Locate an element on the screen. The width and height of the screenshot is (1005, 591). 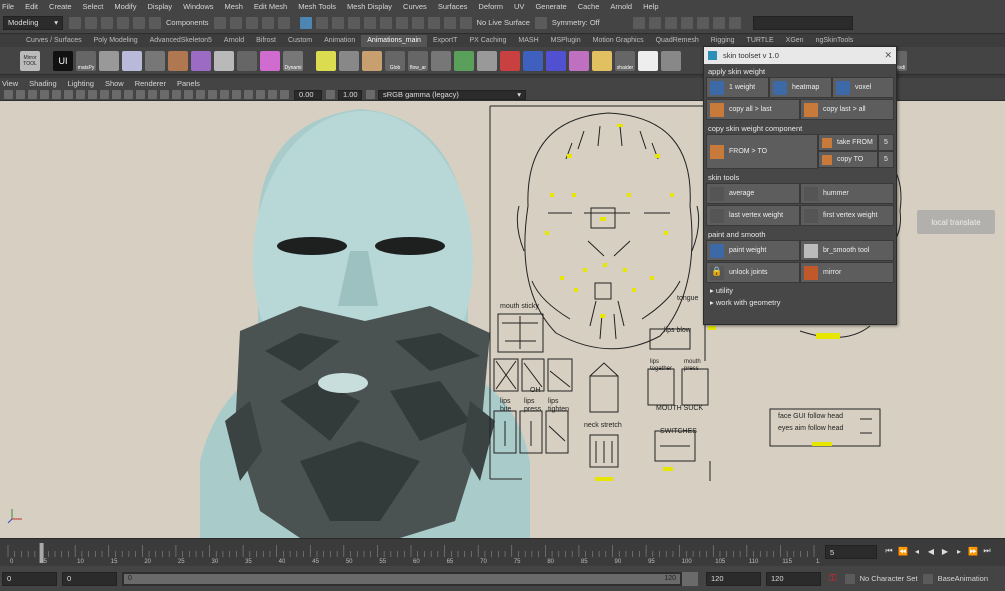
colorspace-dropdown: sRGB gamma (legacy) ▾ is located at coordinates (452, 94).